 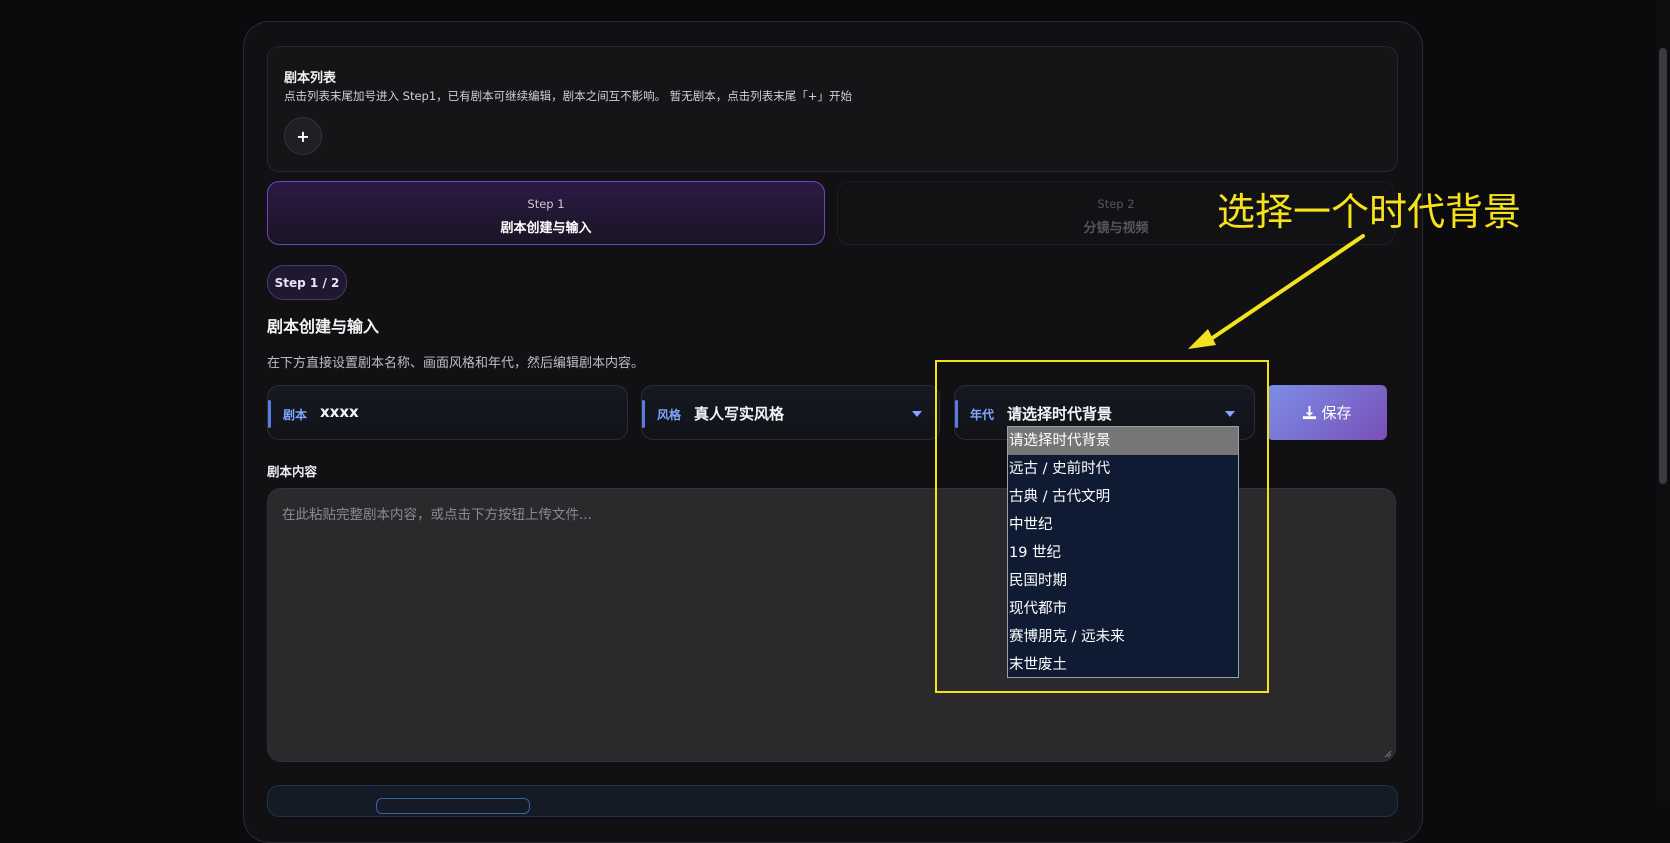 I want to click on page-scrollbar, so click(x=1663, y=400).